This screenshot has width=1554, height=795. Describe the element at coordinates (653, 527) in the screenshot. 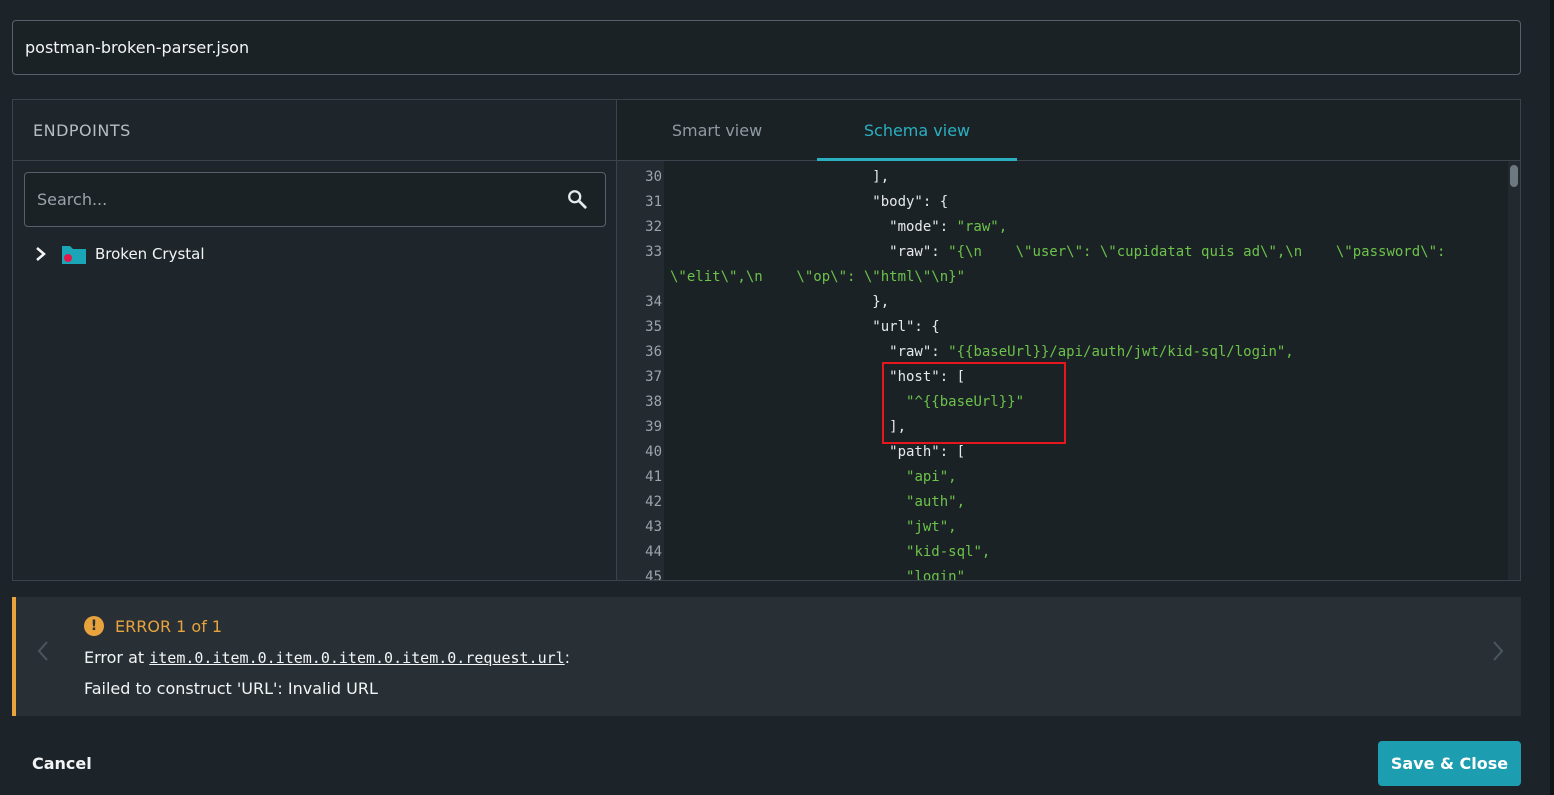

I see `line-number: 43` at that location.